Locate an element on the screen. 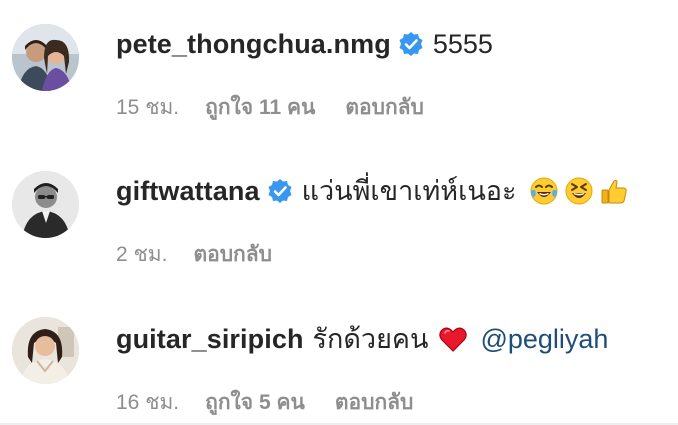  comment-time: 15 ชม. is located at coordinates (147, 108).